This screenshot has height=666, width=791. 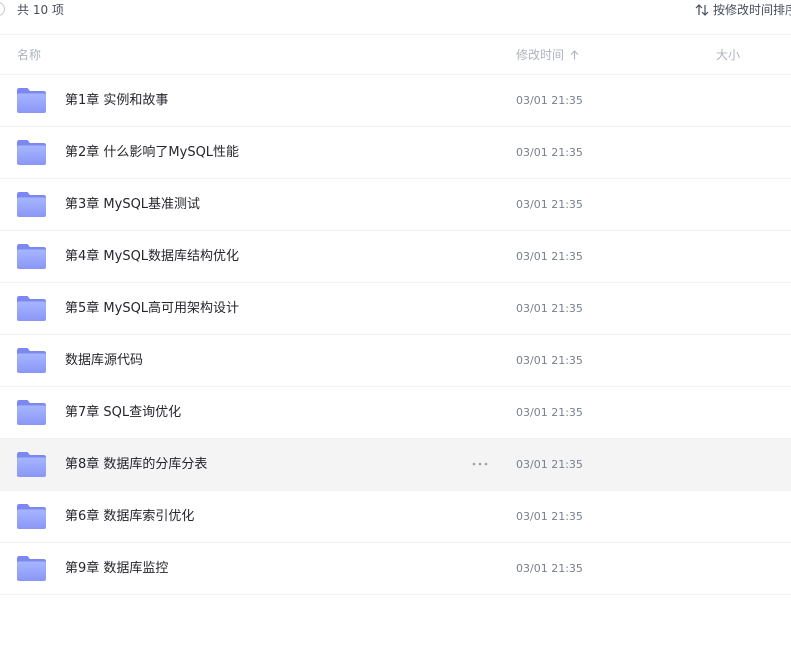 What do you see at coordinates (152, 257) in the screenshot?
I see `file-name: 第4章 MySQL数据库结构优化` at bounding box center [152, 257].